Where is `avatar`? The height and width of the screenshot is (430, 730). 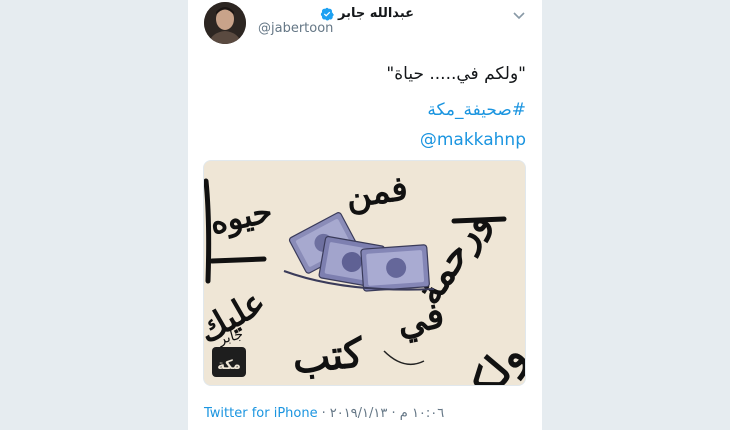
avatar is located at coordinates (225, 23).